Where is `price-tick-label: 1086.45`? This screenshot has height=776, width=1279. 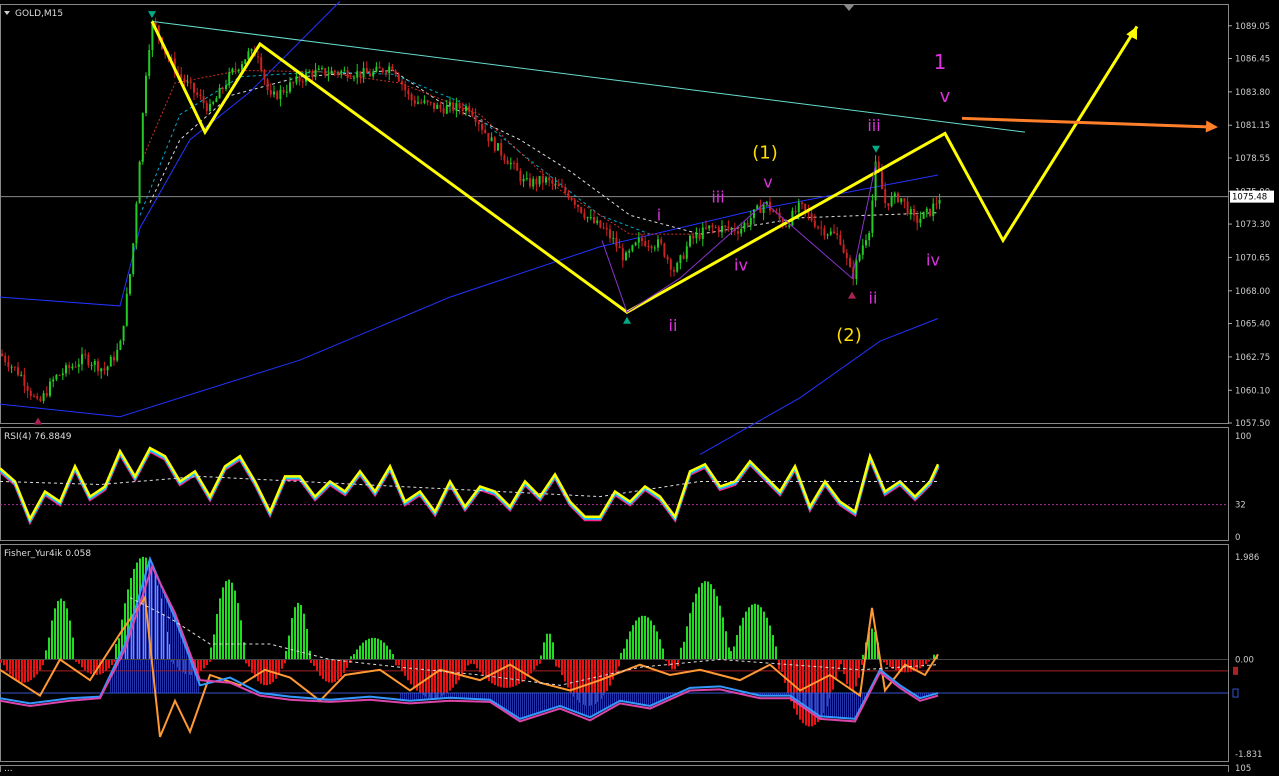 price-tick-label: 1086.45 is located at coordinates (1252, 60).